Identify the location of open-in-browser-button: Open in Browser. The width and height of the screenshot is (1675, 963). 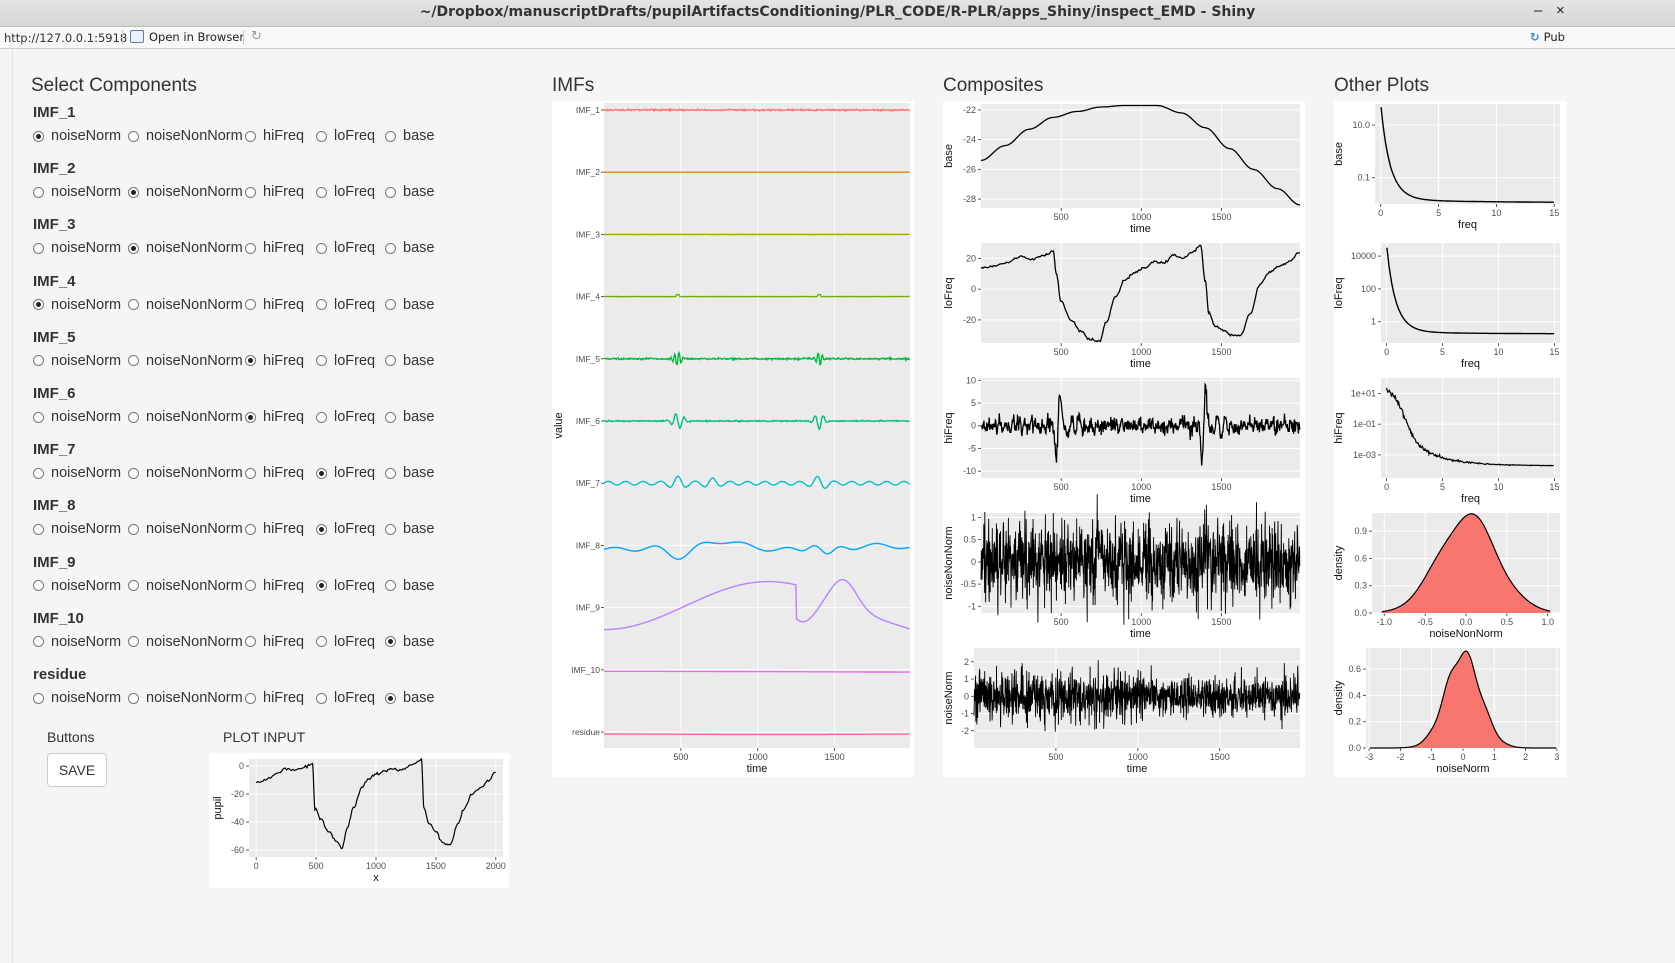
(187, 37).